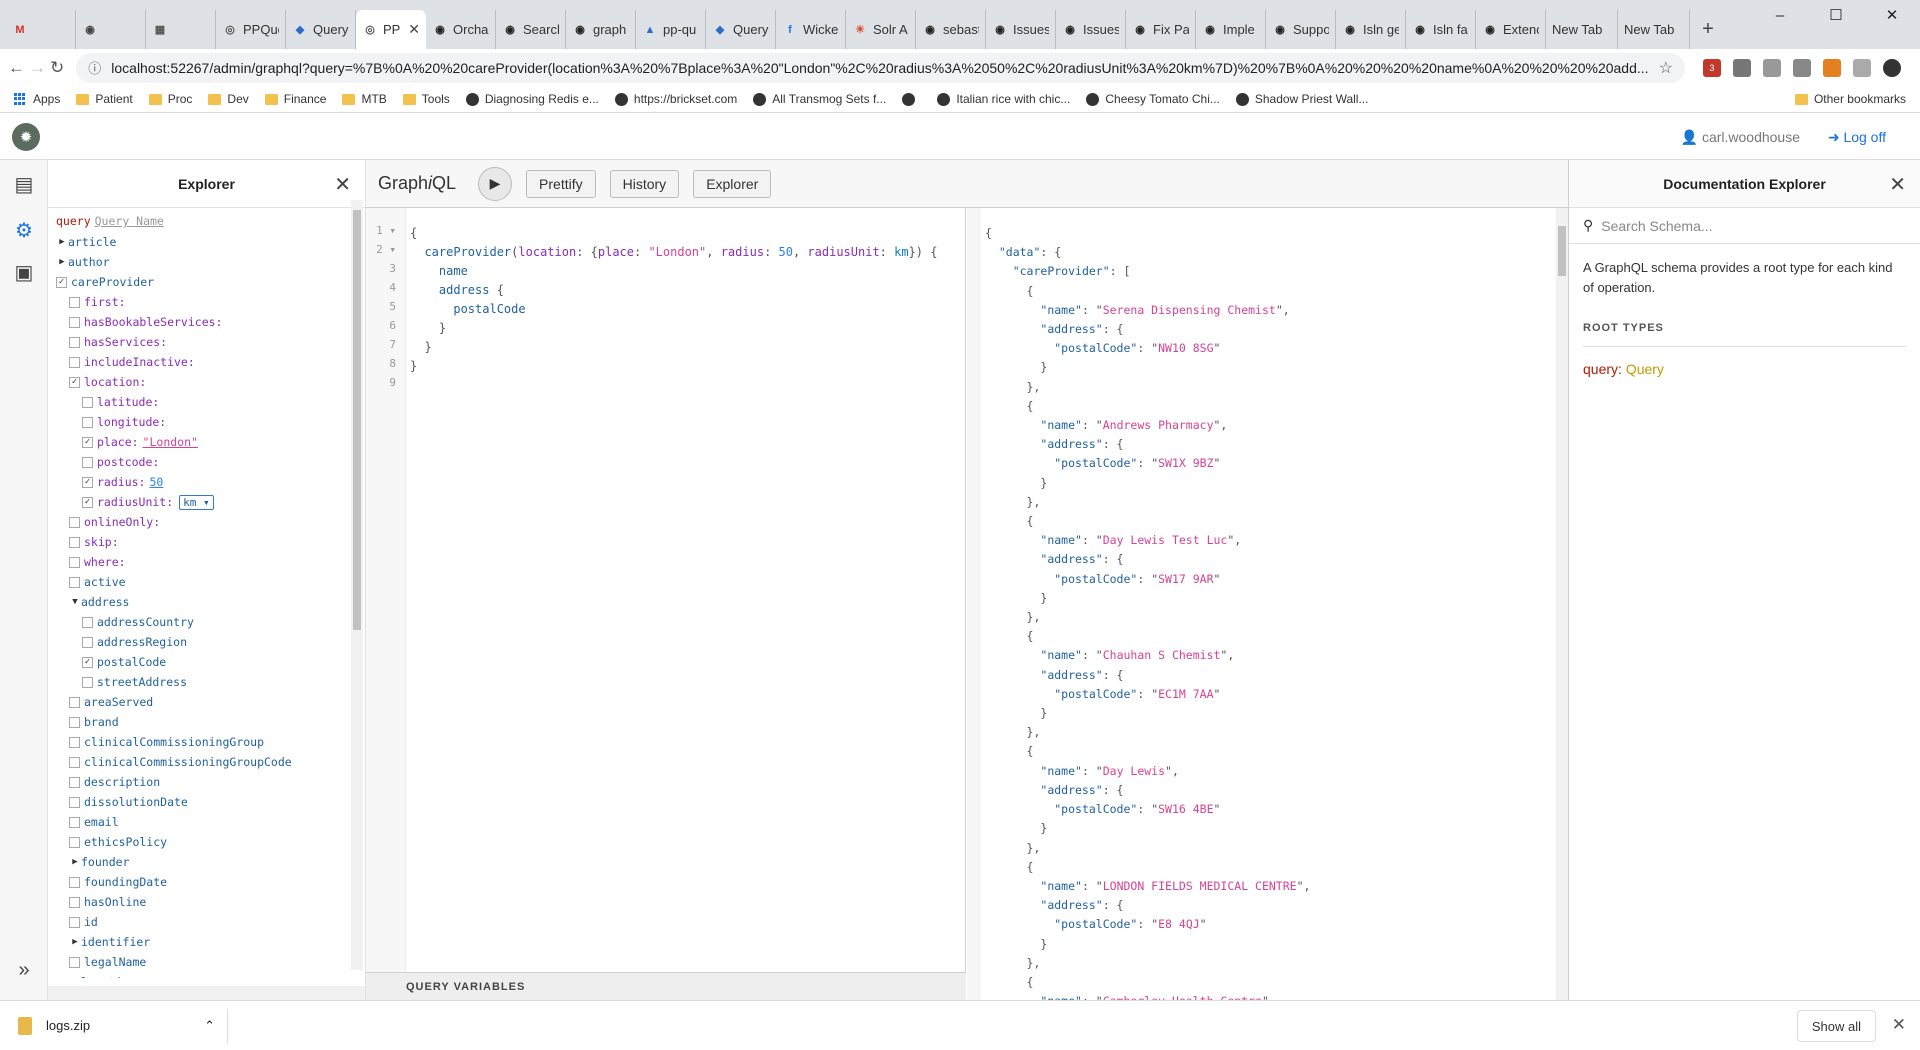 This screenshot has height=1050, width=1920. Describe the element at coordinates (105, 582) in the screenshot. I see `field-label: active` at that location.